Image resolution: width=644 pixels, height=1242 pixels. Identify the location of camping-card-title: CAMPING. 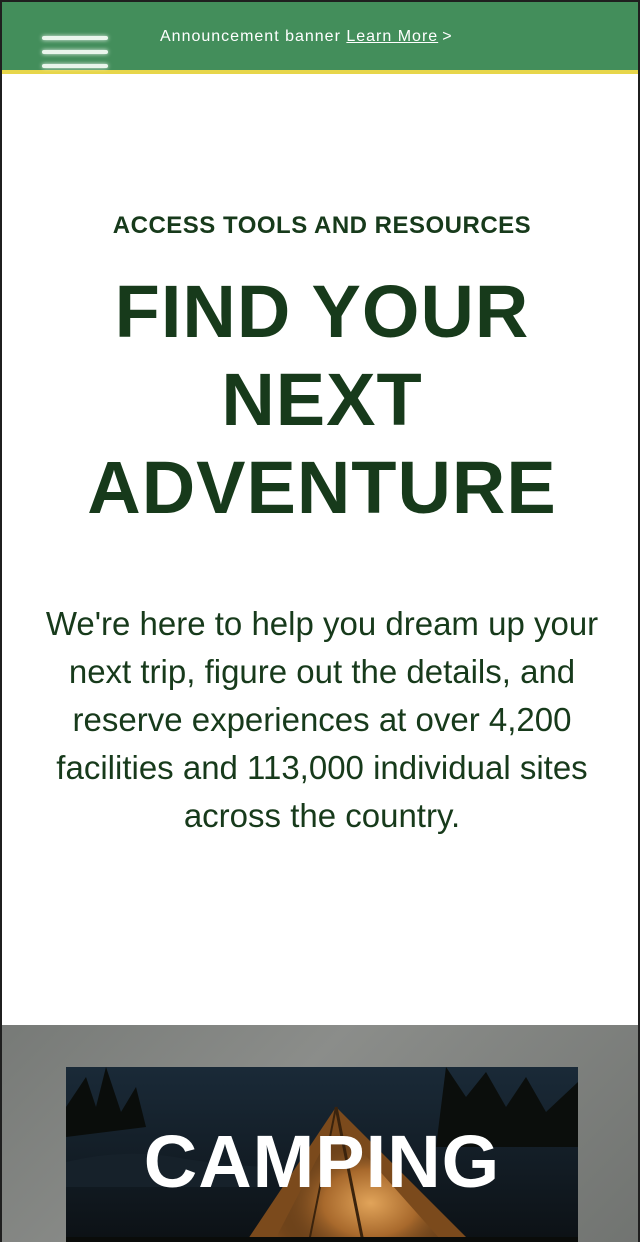
(322, 1161).